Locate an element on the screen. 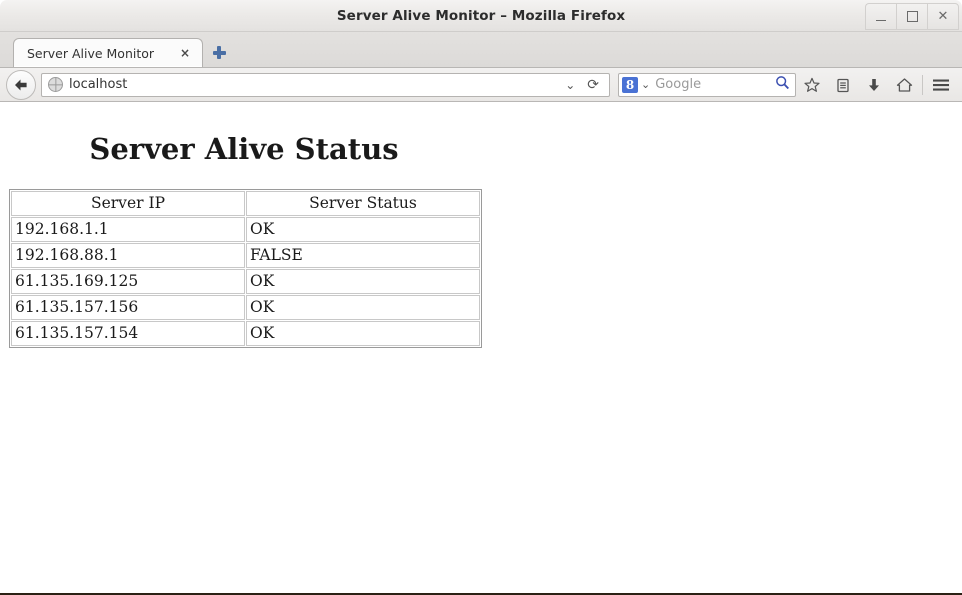 The height and width of the screenshot is (595, 962). cell-server-ip: 192.168.88.1 is located at coordinates (128, 255).